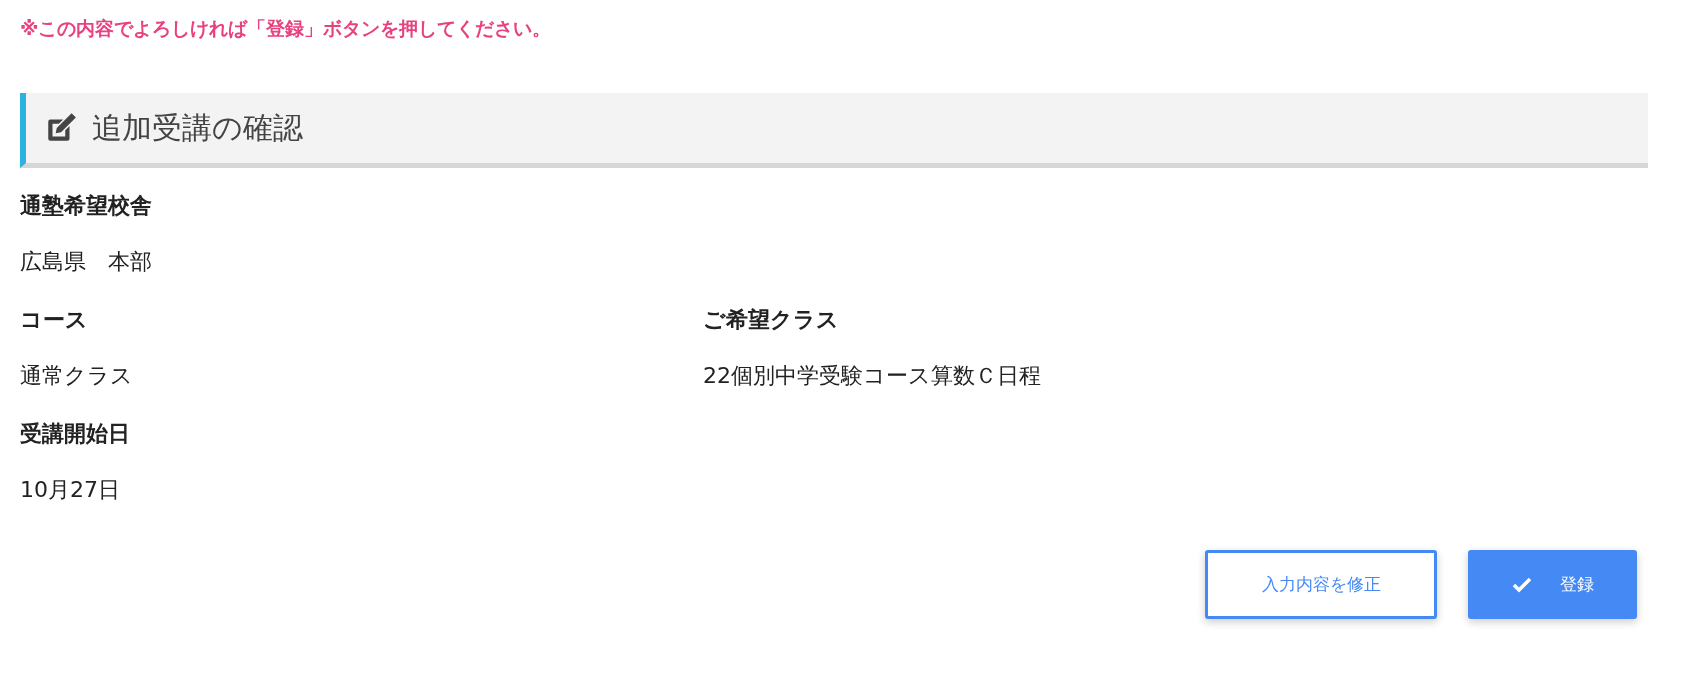 The image size is (1681, 694). I want to click on field-label: ご希望クラス, so click(771, 320).